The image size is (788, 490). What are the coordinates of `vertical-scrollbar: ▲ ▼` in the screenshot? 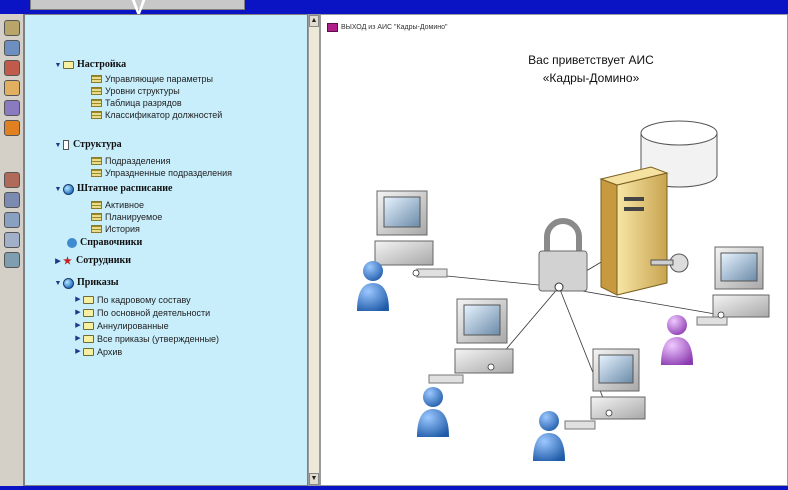 It's located at (314, 250).